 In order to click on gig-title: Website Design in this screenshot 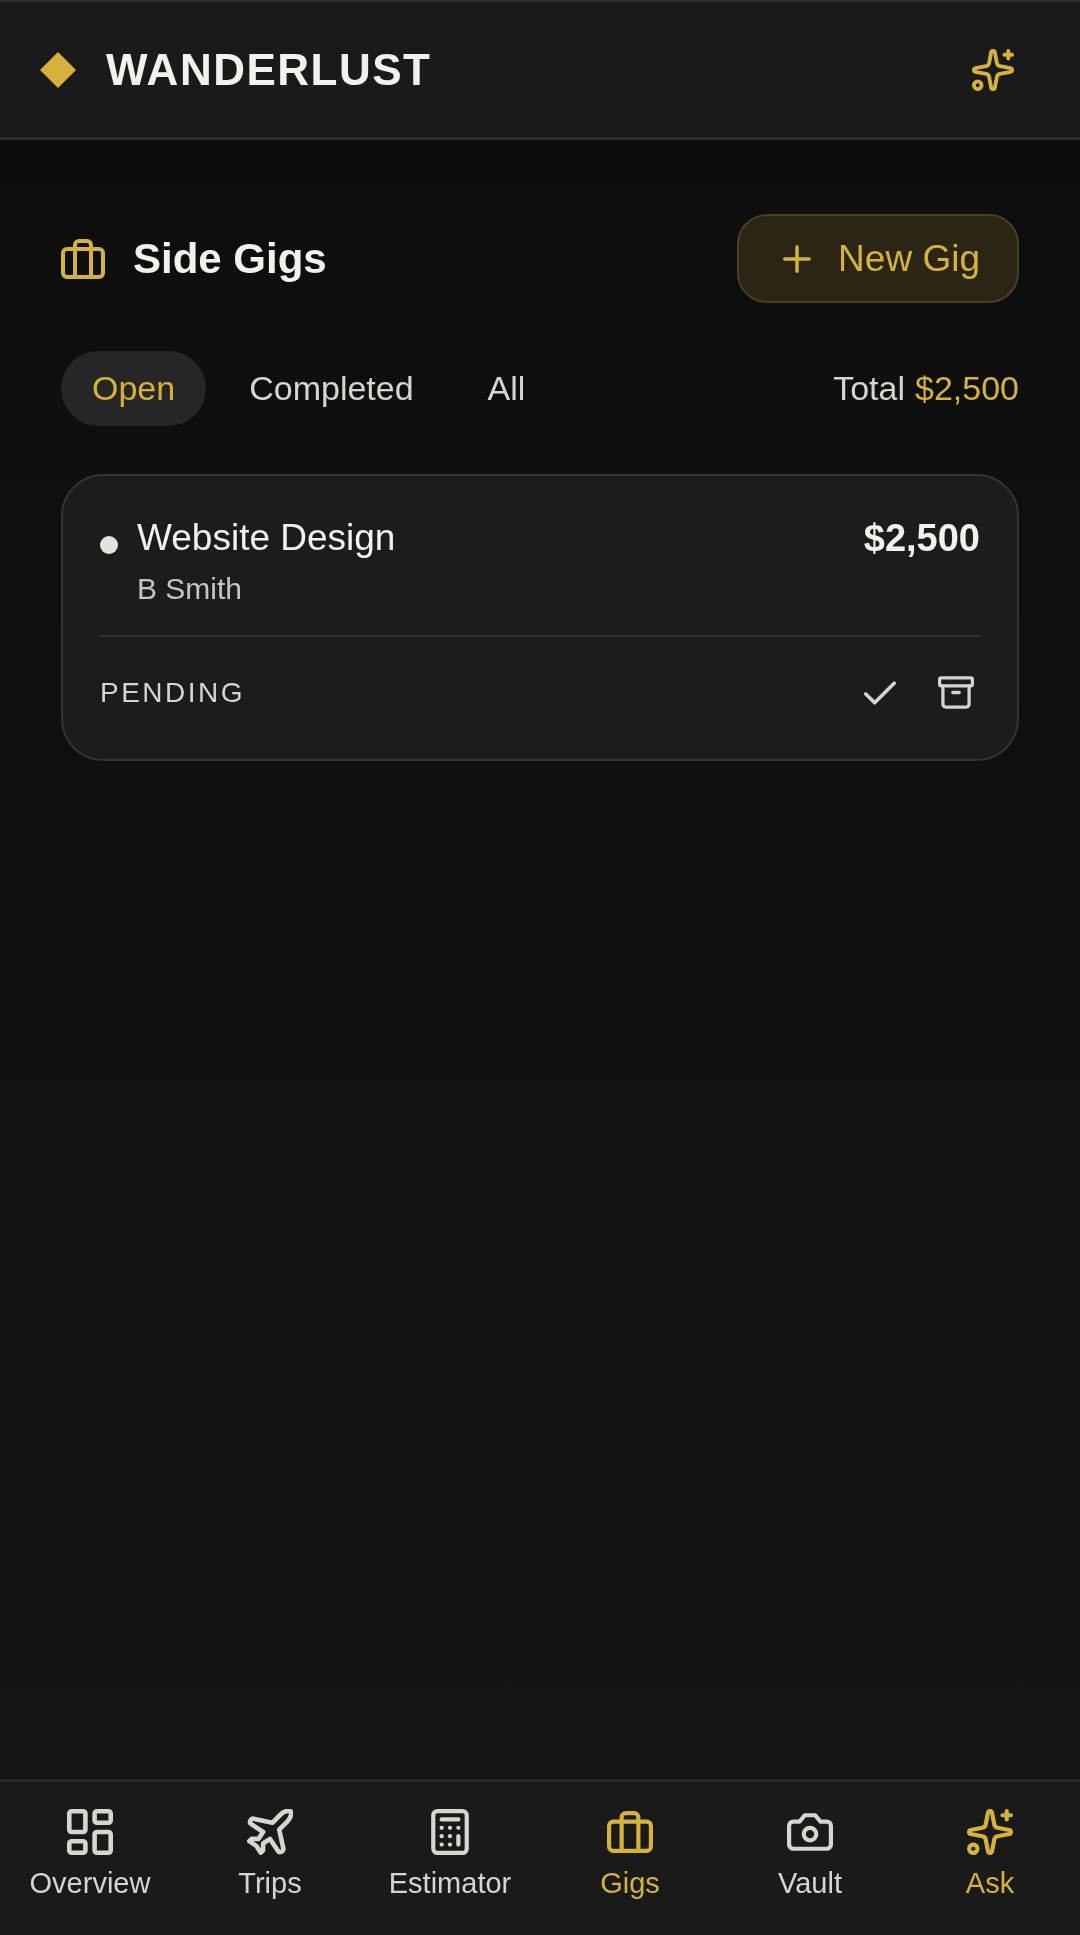, I will do `click(267, 538)`.